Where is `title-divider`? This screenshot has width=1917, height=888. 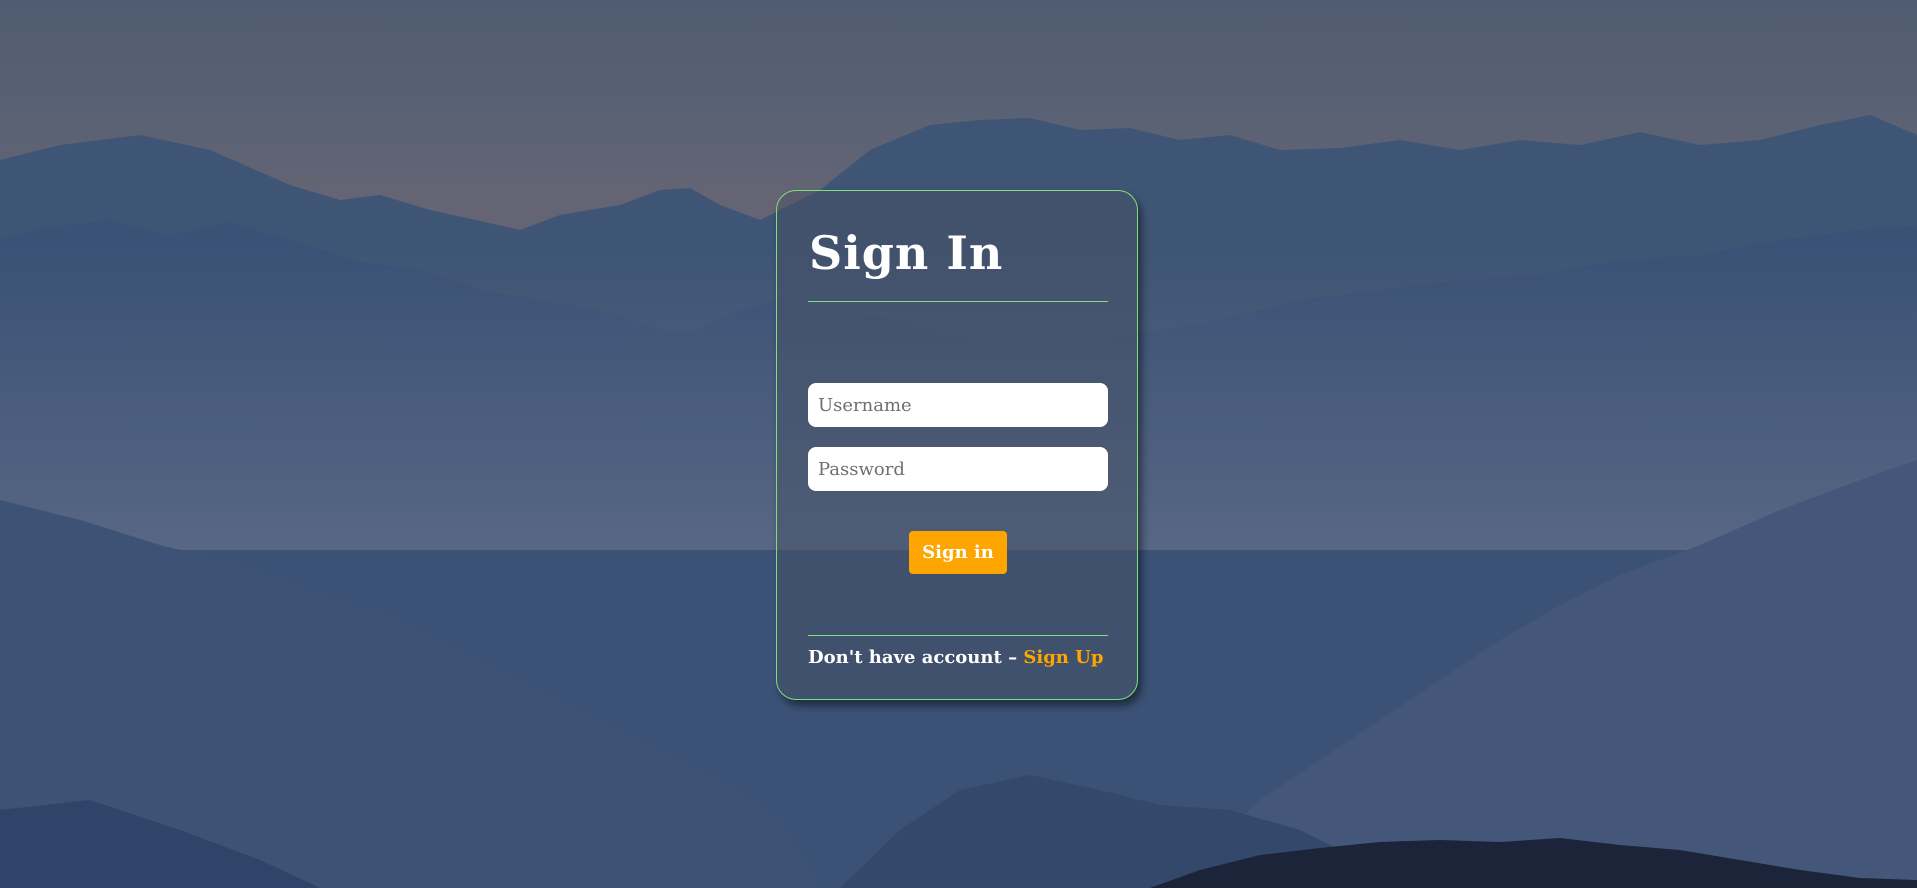 title-divider is located at coordinates (958, 301).